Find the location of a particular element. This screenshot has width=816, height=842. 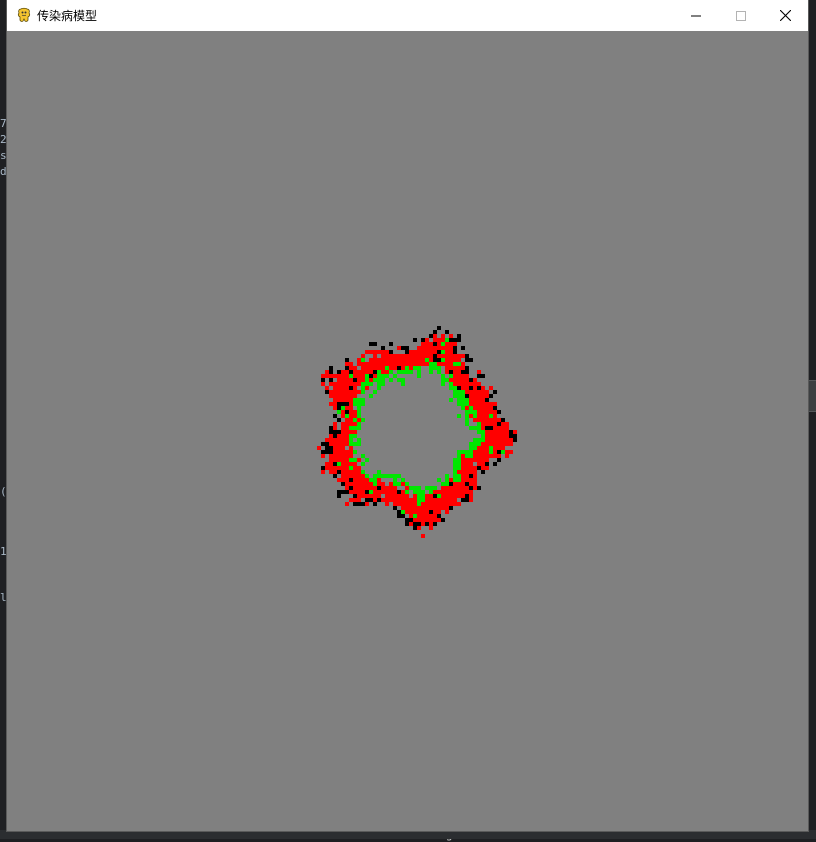

title-bar: 传染病模型 is located at coordinates (407, 16).